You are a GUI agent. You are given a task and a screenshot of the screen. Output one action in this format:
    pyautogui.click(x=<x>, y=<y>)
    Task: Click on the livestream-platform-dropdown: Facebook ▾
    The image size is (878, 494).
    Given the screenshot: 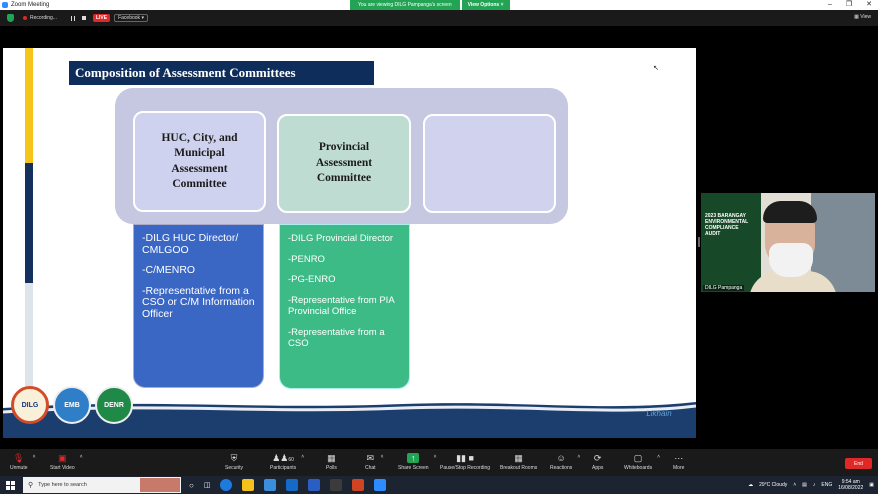 What is the action you would take?
    pyautogui.click(x=131, y=18)
    